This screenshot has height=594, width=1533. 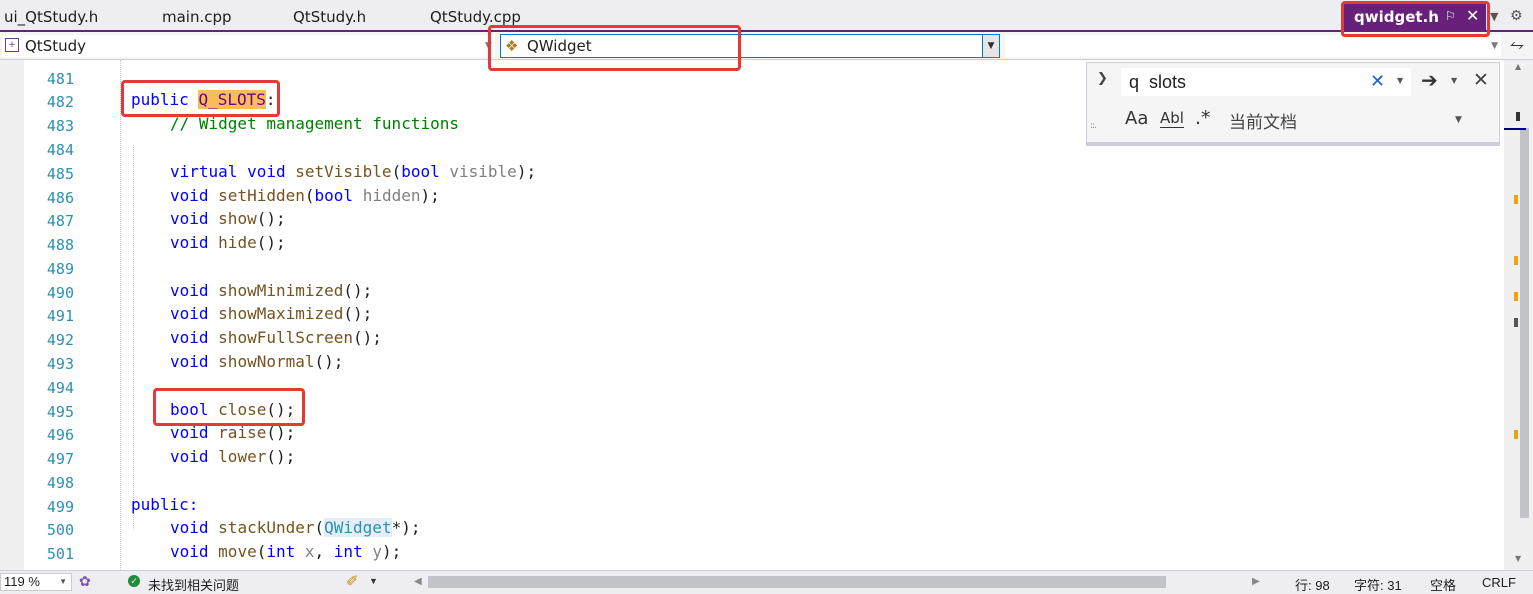 I want to click on code-line-488: void hide();, so click(x=228, y=242).